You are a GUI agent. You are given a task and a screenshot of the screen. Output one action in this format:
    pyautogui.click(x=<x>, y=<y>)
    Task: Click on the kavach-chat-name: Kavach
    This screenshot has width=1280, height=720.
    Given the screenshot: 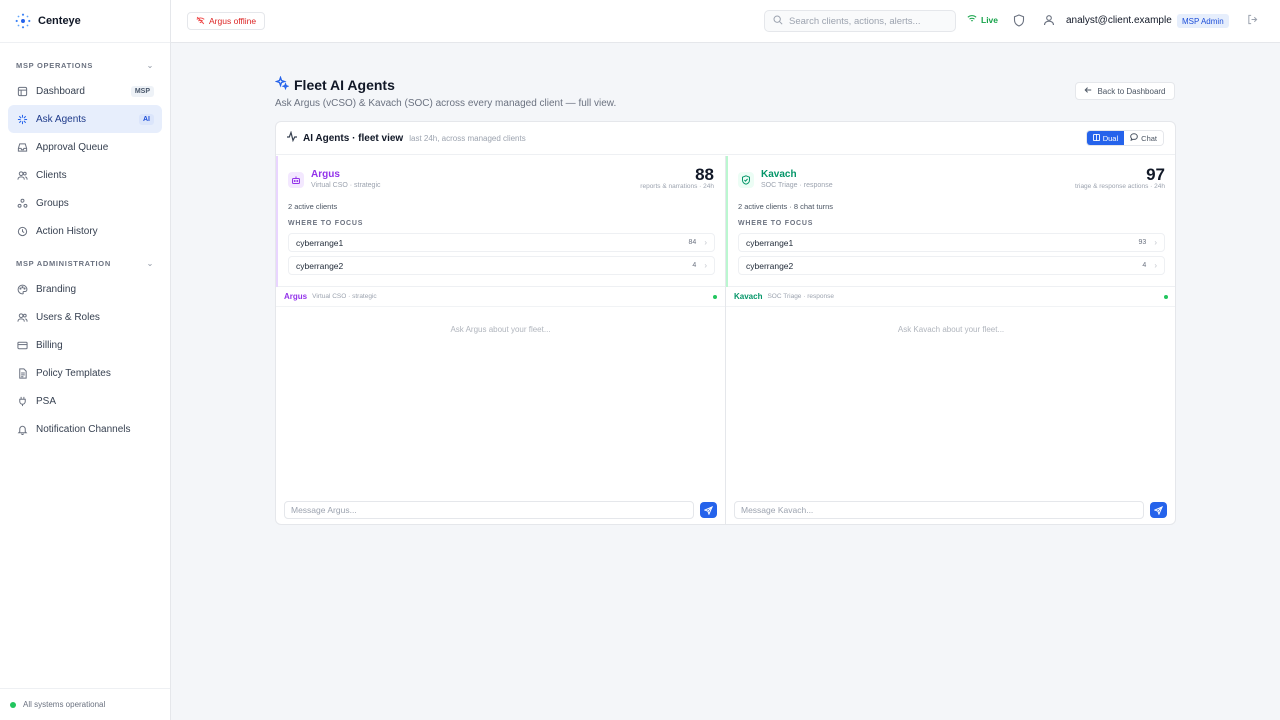 What is the action you would take?
    pyautogui.click(x=748, y=296)
    